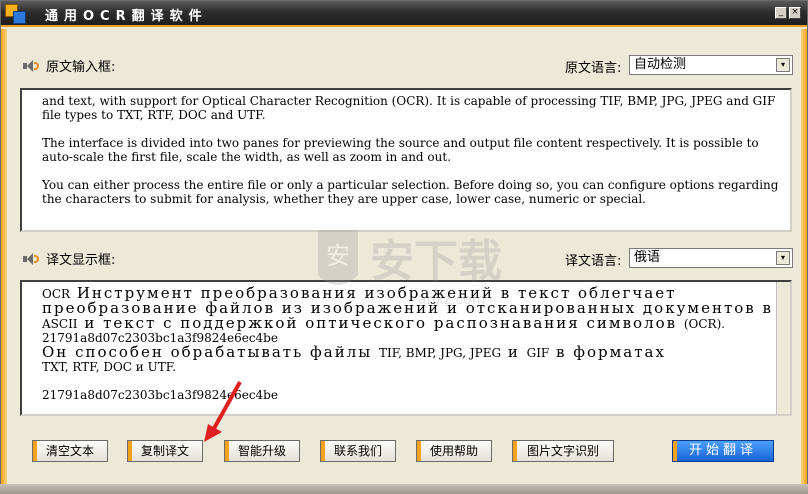  I want to click on close-button: ×, so click(795, 13).